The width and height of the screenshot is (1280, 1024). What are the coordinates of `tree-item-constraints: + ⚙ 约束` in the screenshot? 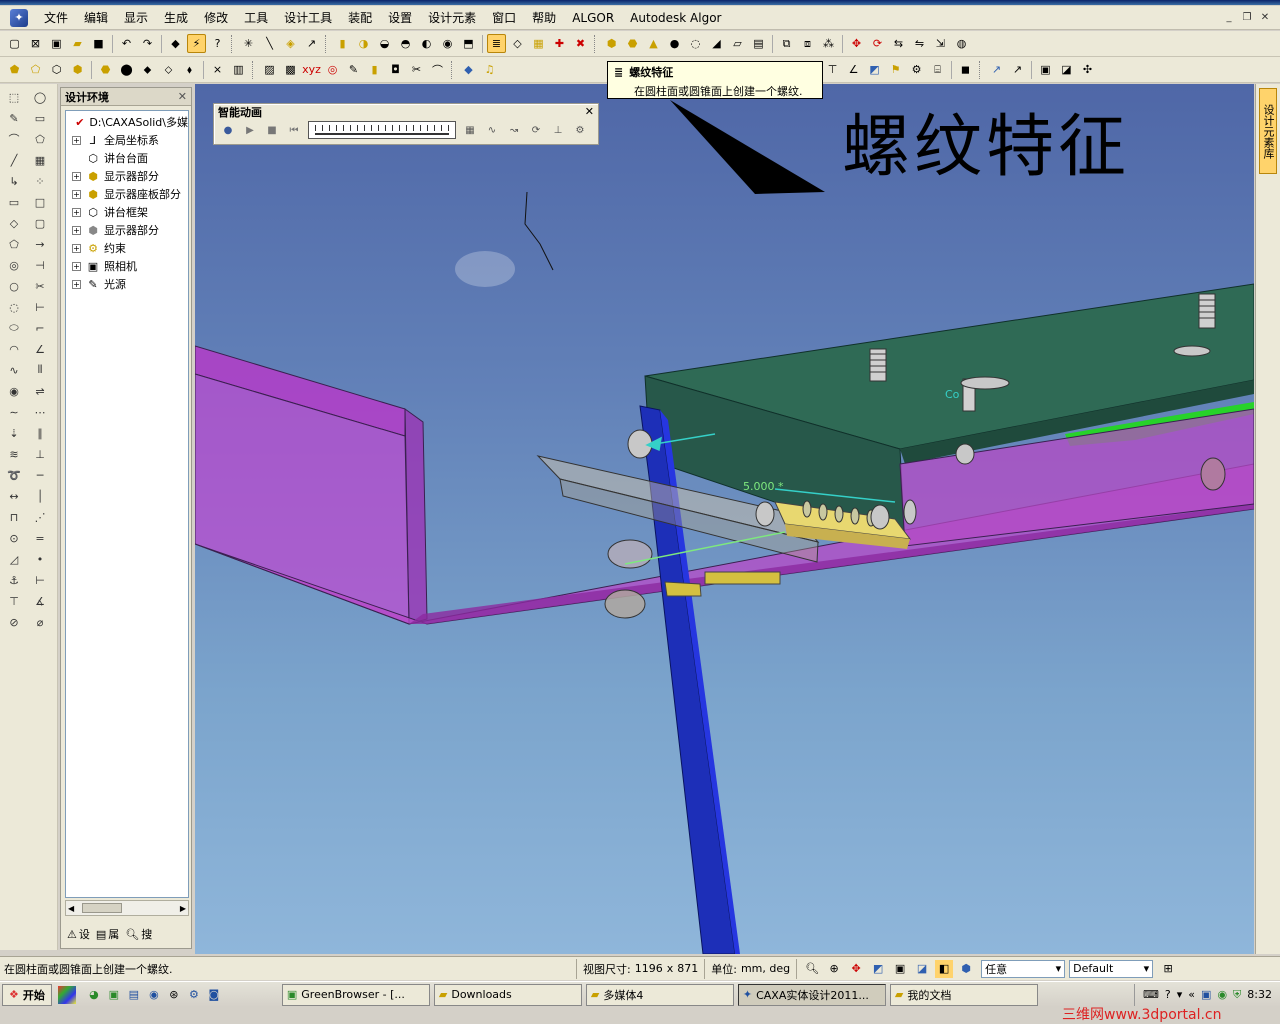 It's located at (127, 248).